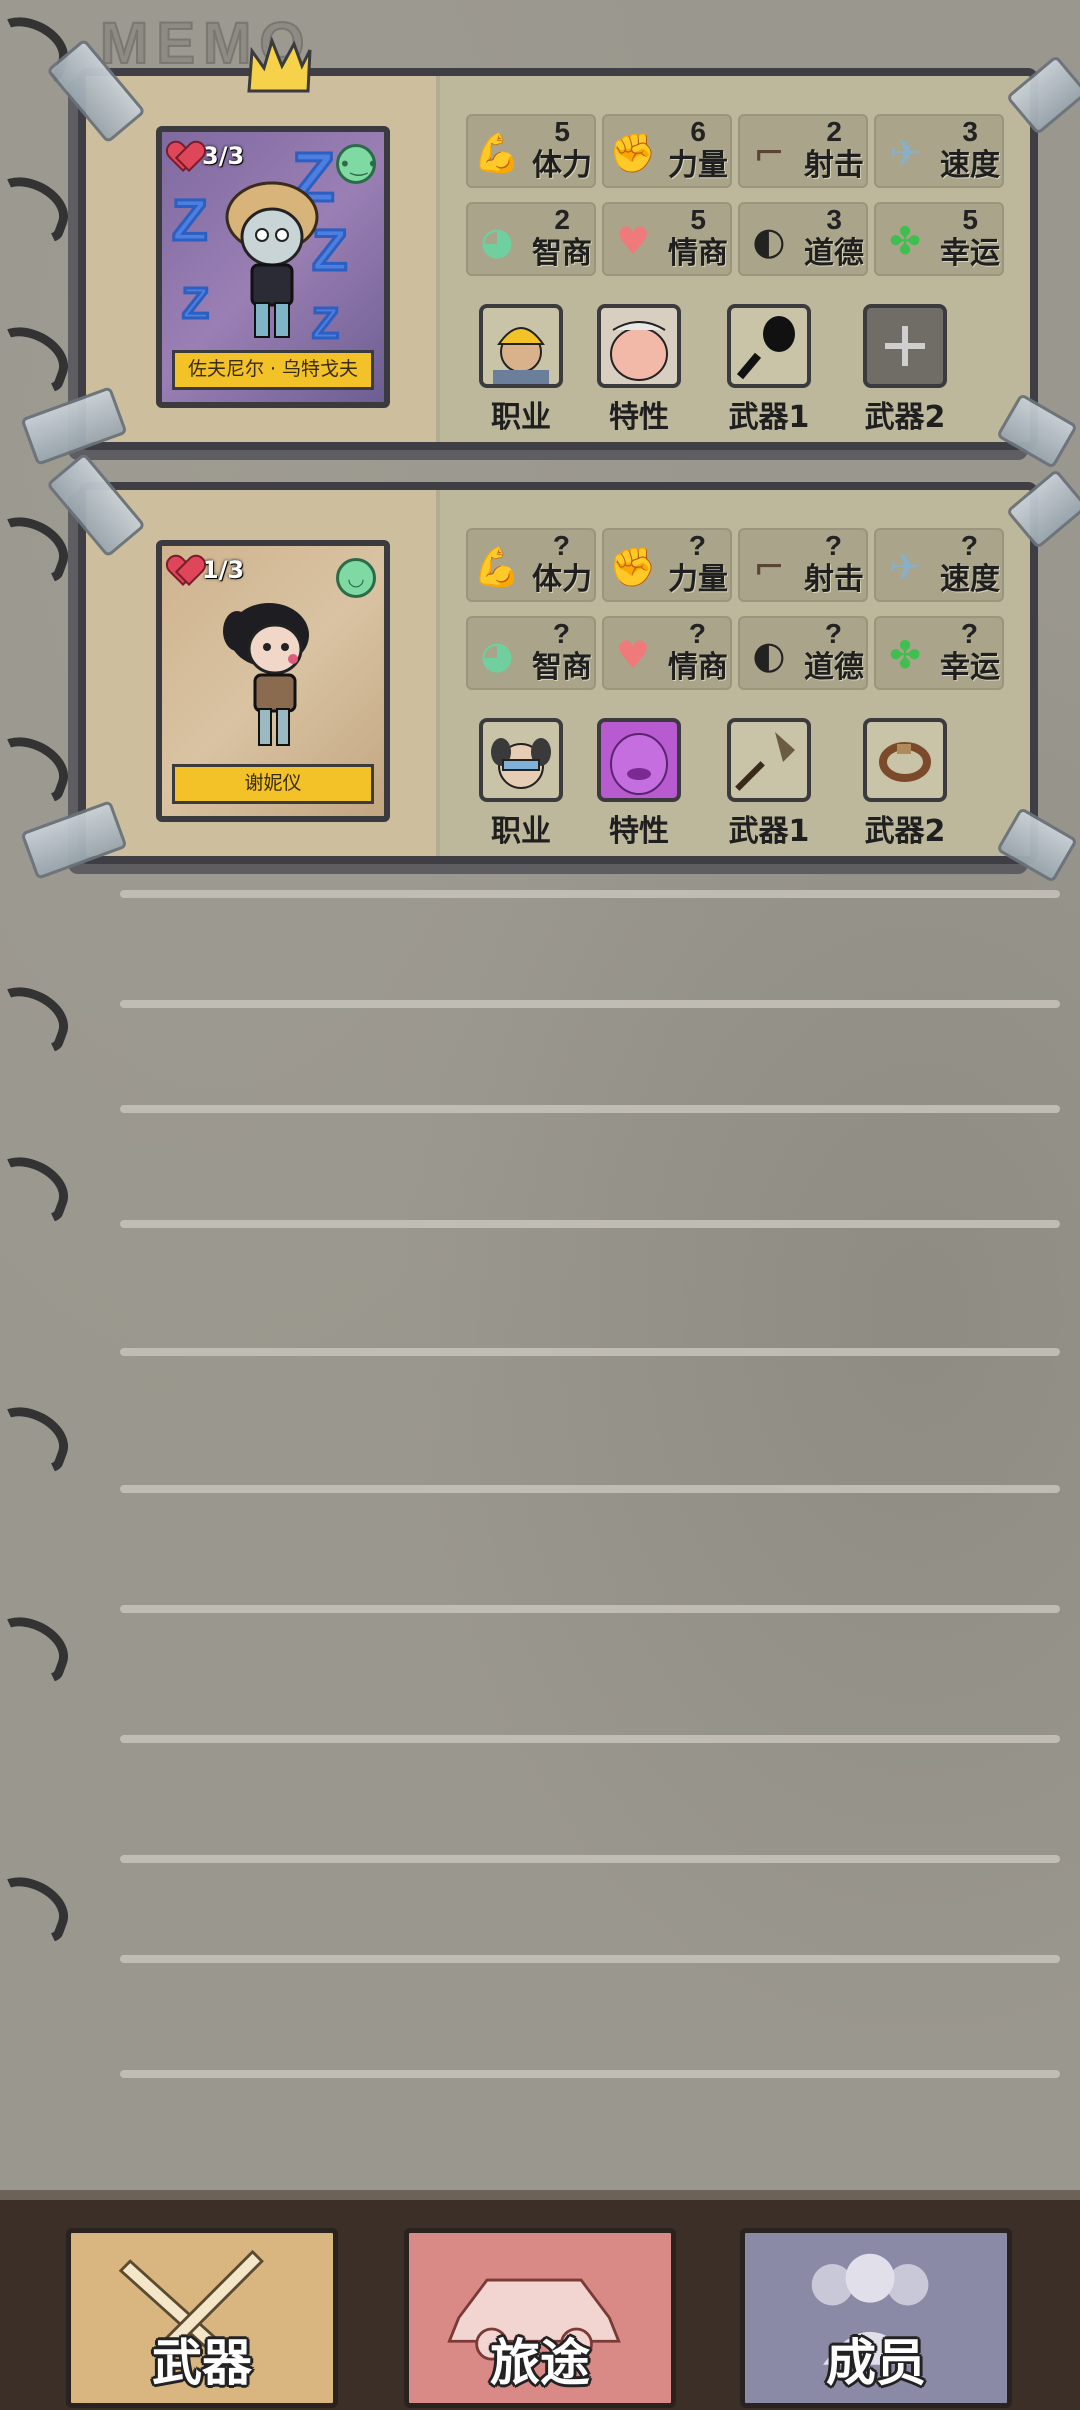 This screenshot has height=2410, width=1080. Describe the element at coordinates (667, 653) in the screenshot. I see `stat-eq: ♥ ? 情商` at that location.